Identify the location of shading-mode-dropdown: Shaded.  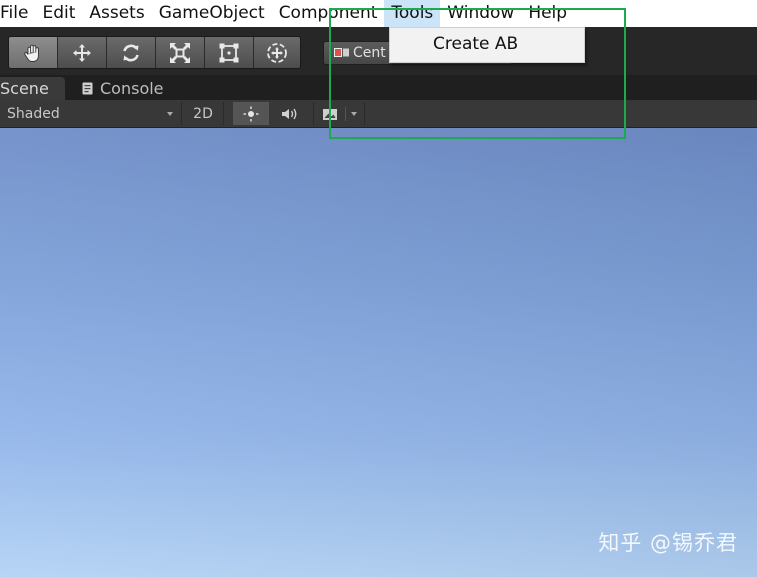
(91, 113).